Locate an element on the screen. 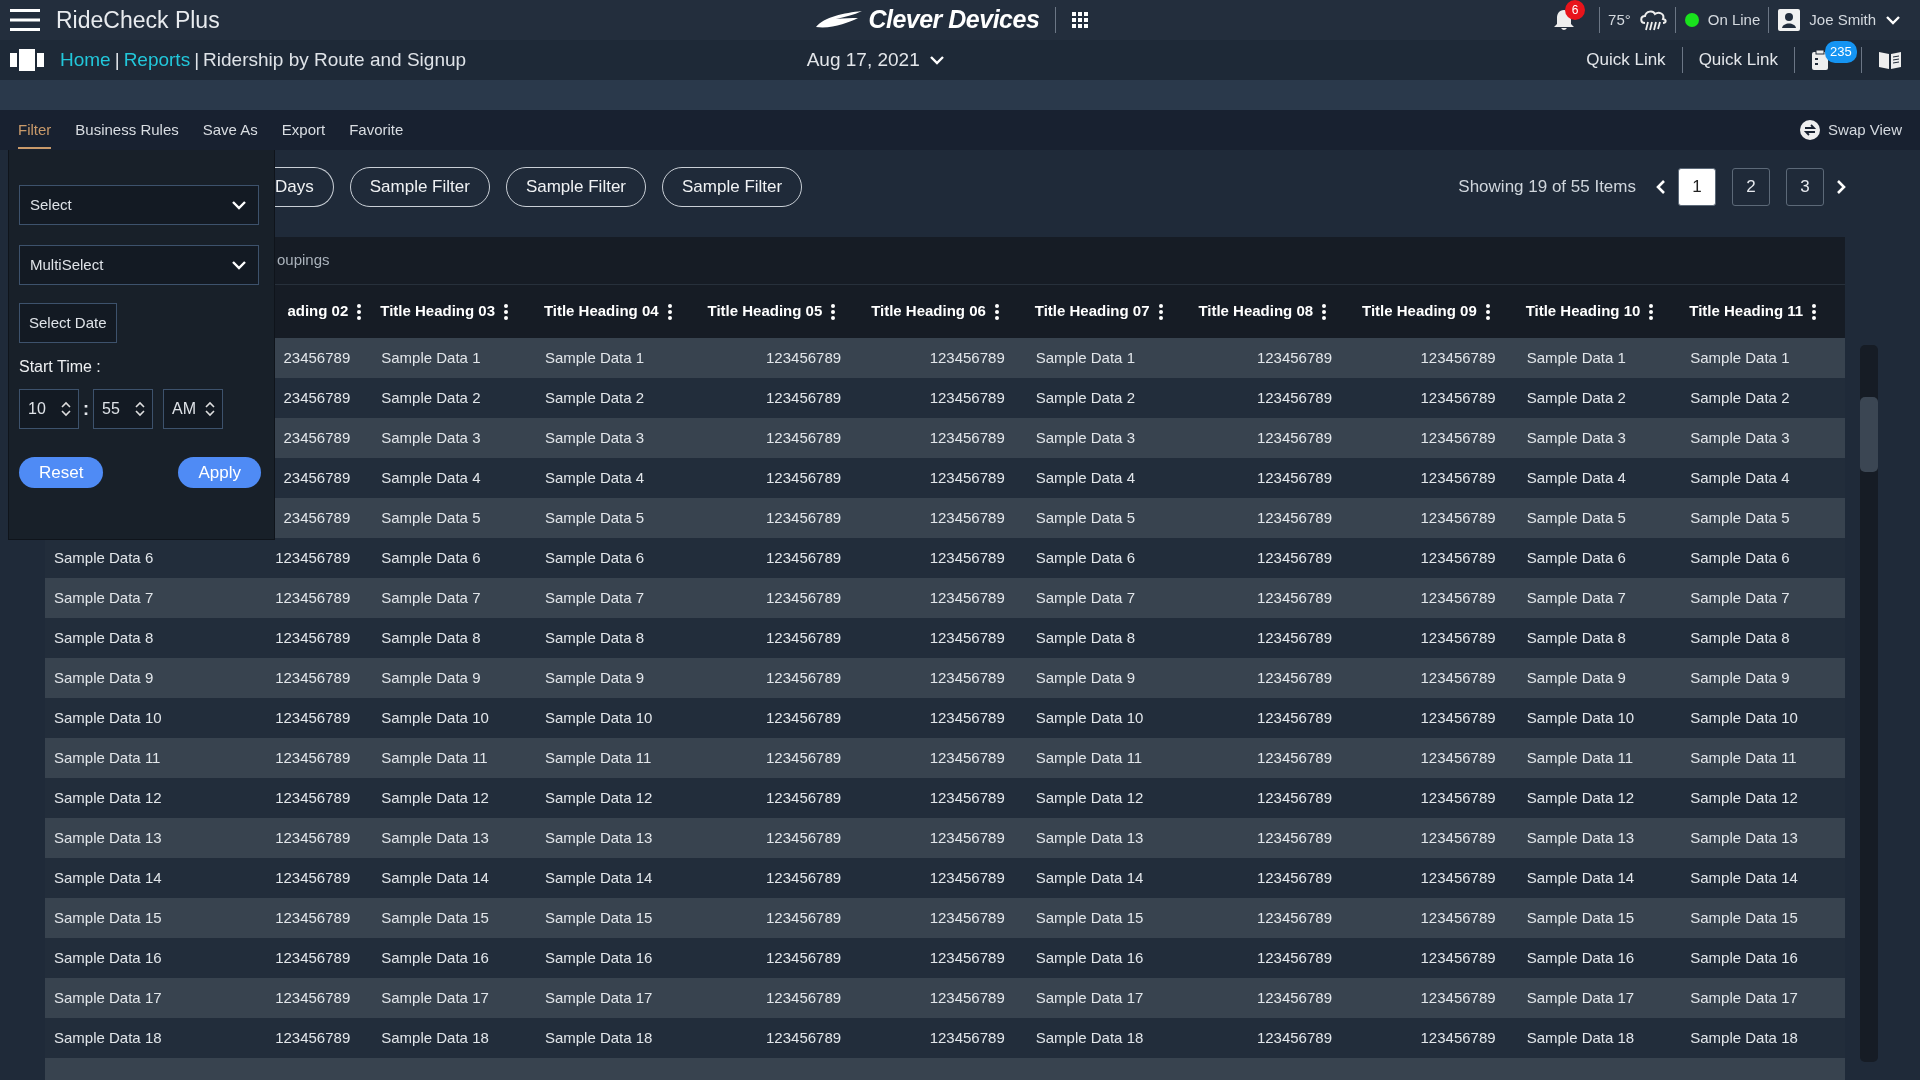  notification-count: 6 is located at coordinates (1575, 10).